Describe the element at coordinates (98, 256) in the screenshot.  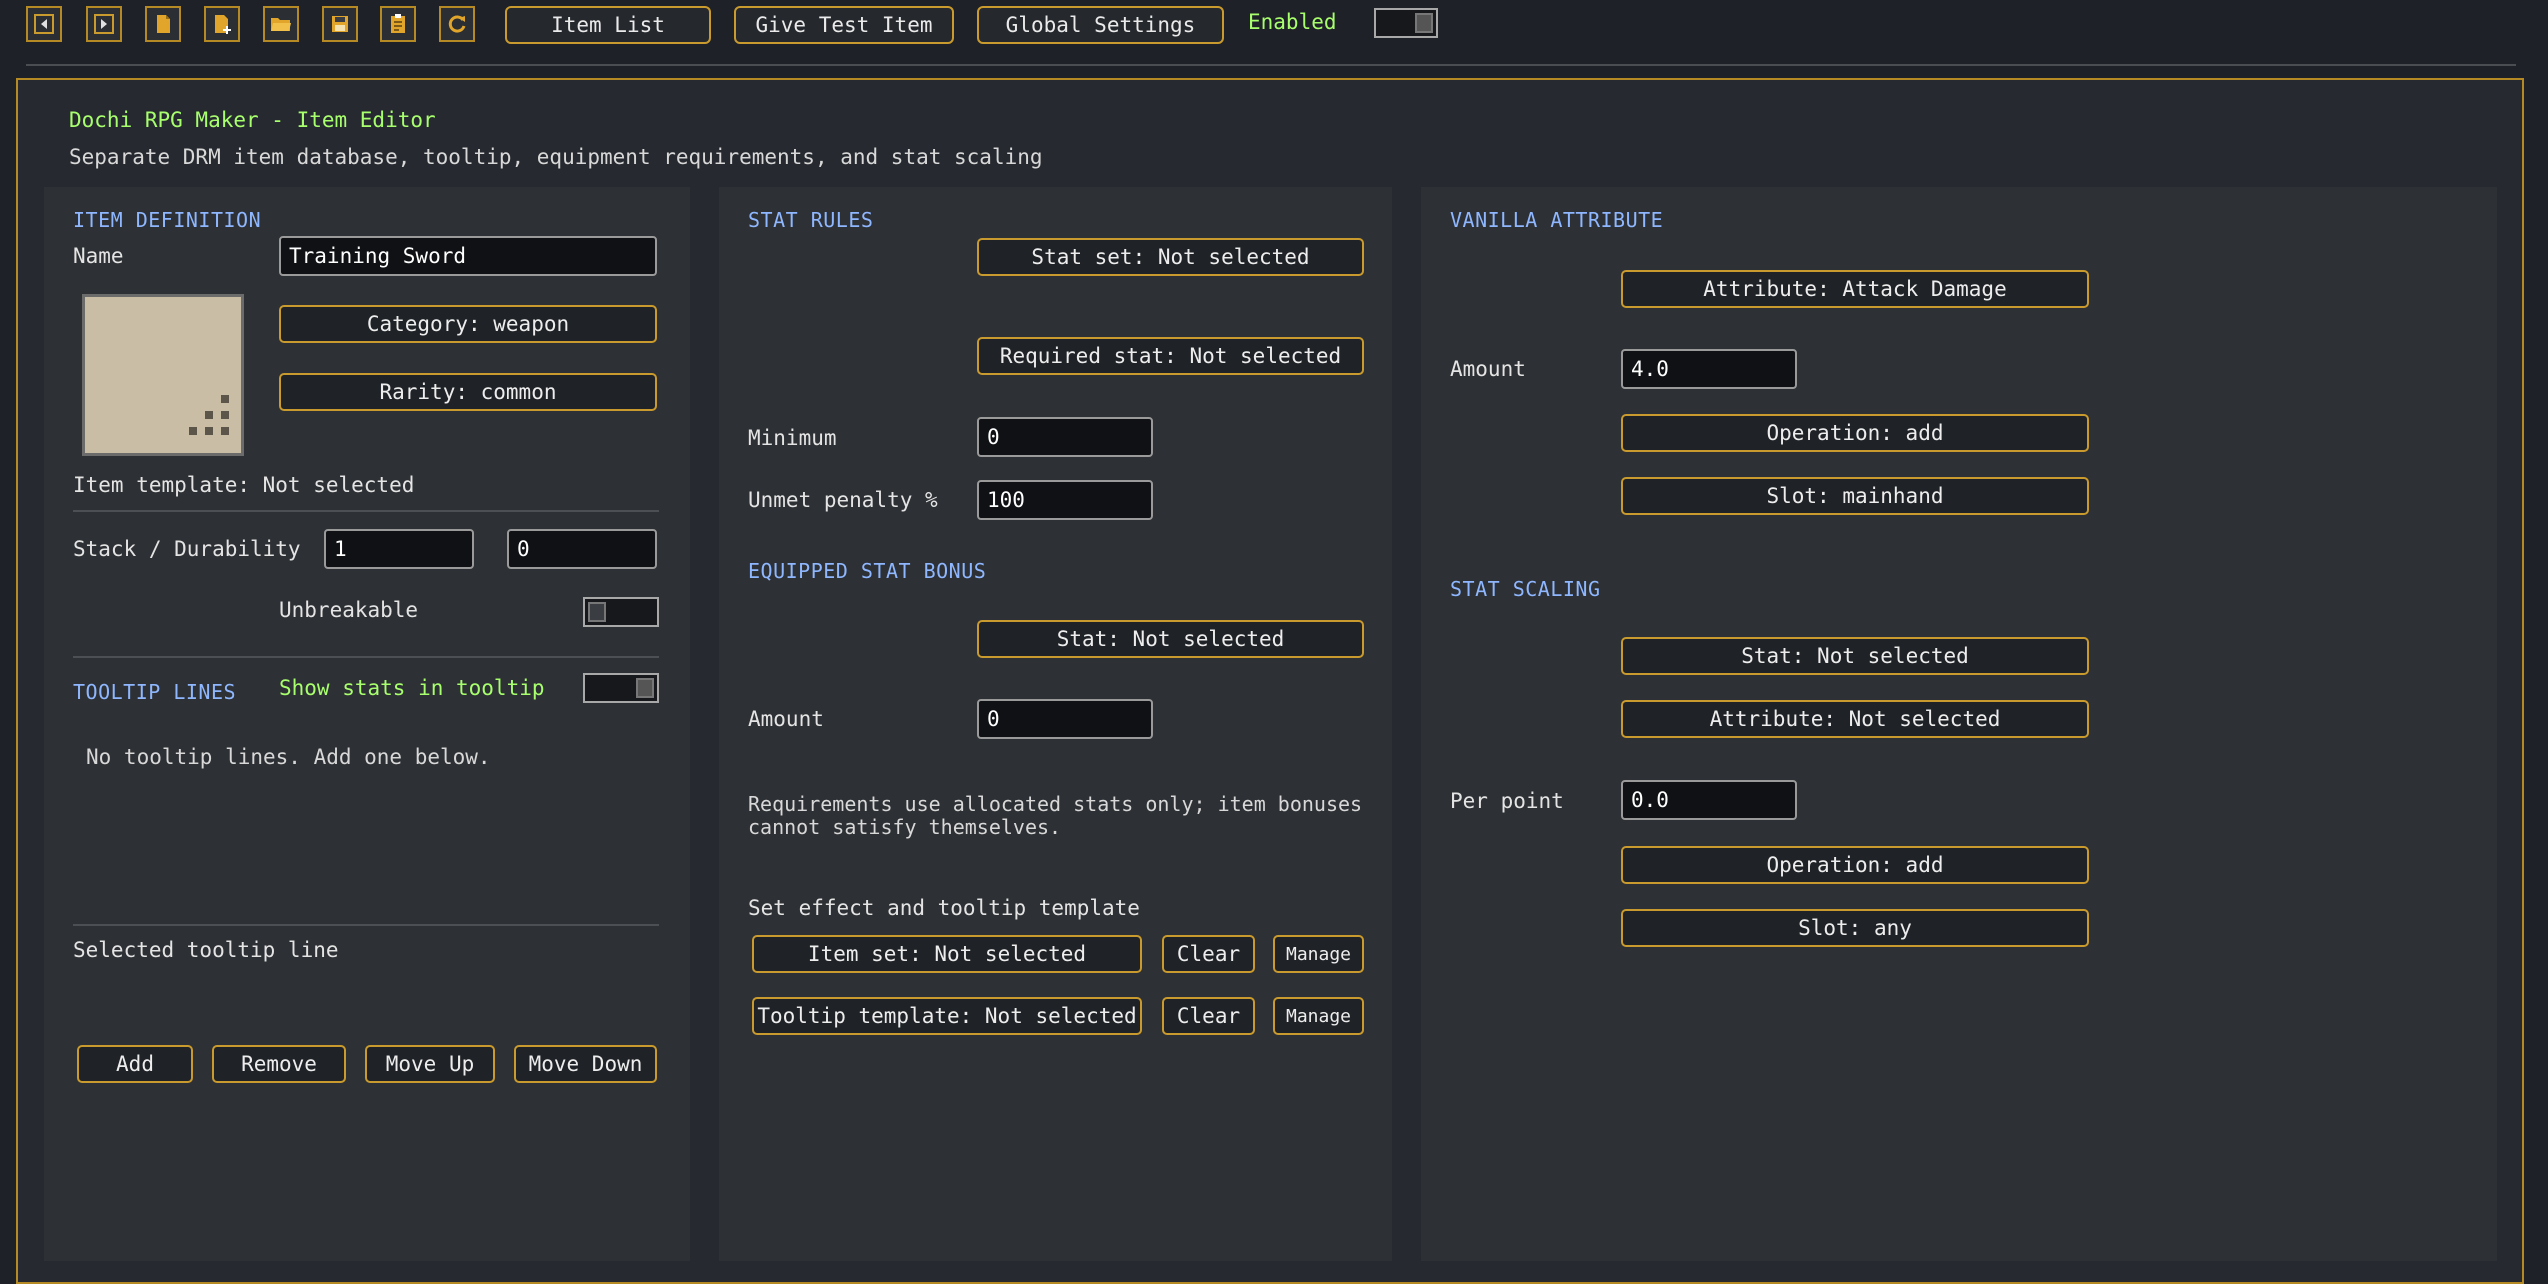
I see `name-label: Name` at that location.